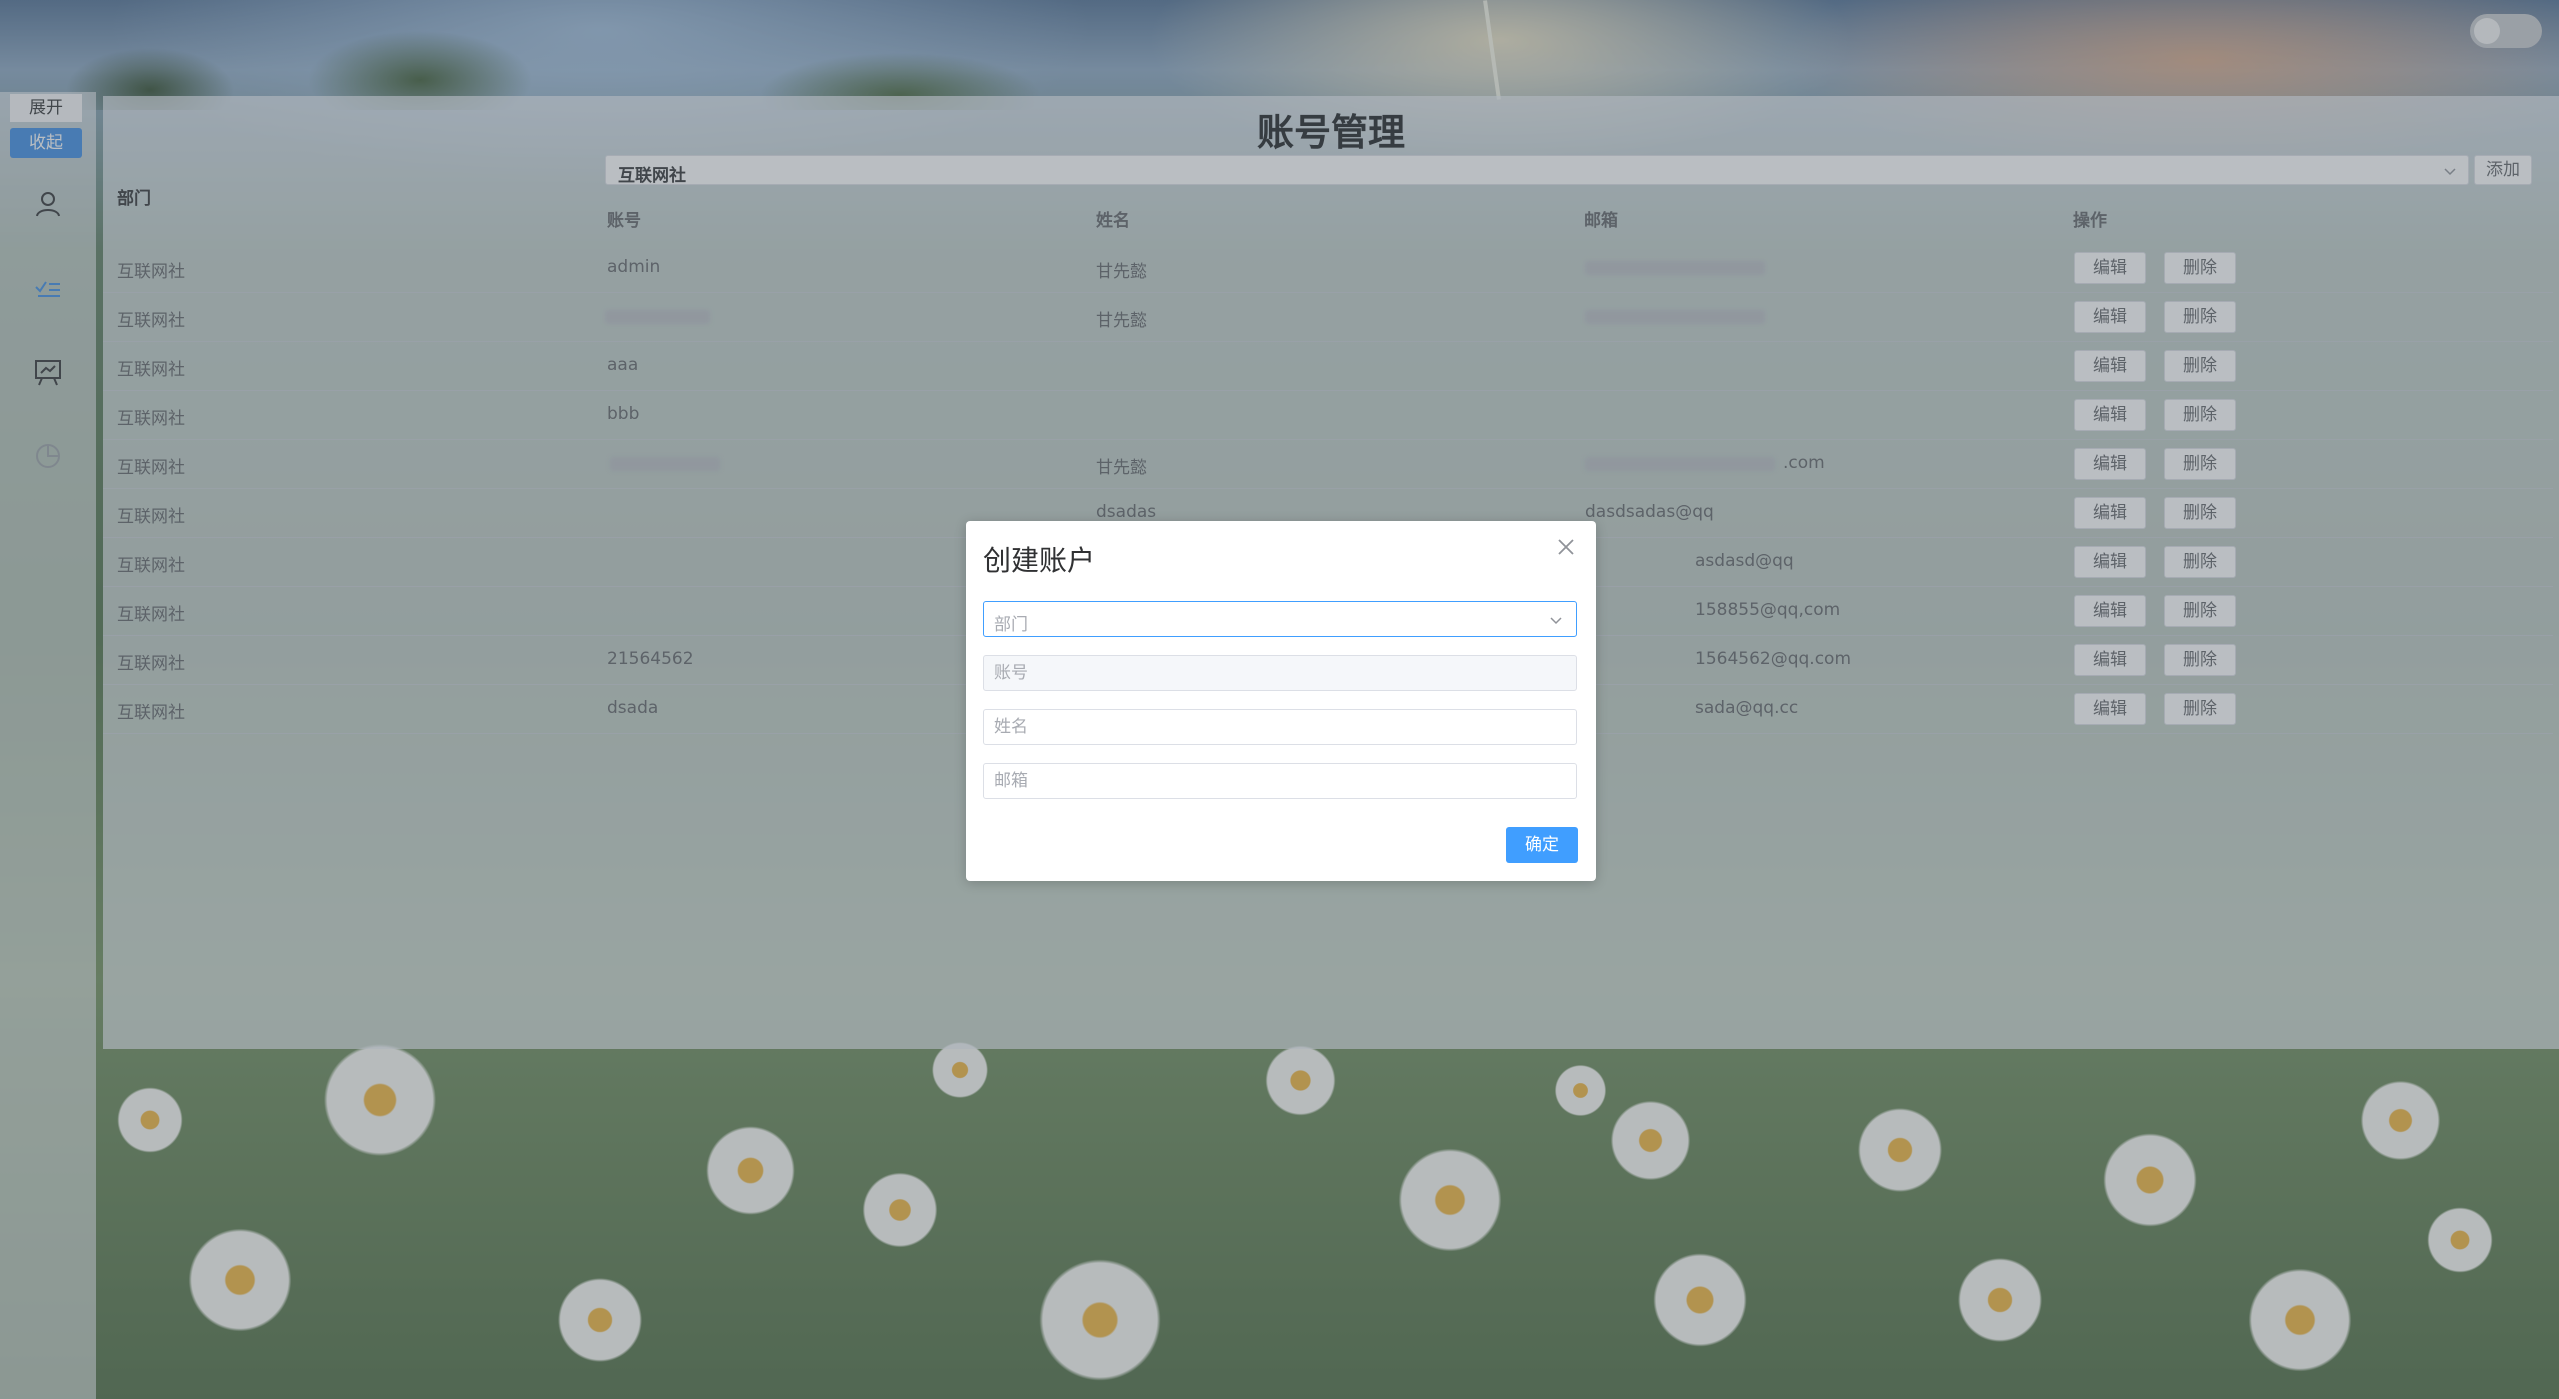 This screenshot has height=1399, width=2559. I want to click on create-account-dialog: 创建账户 部门 确定, so click(1281, 701).